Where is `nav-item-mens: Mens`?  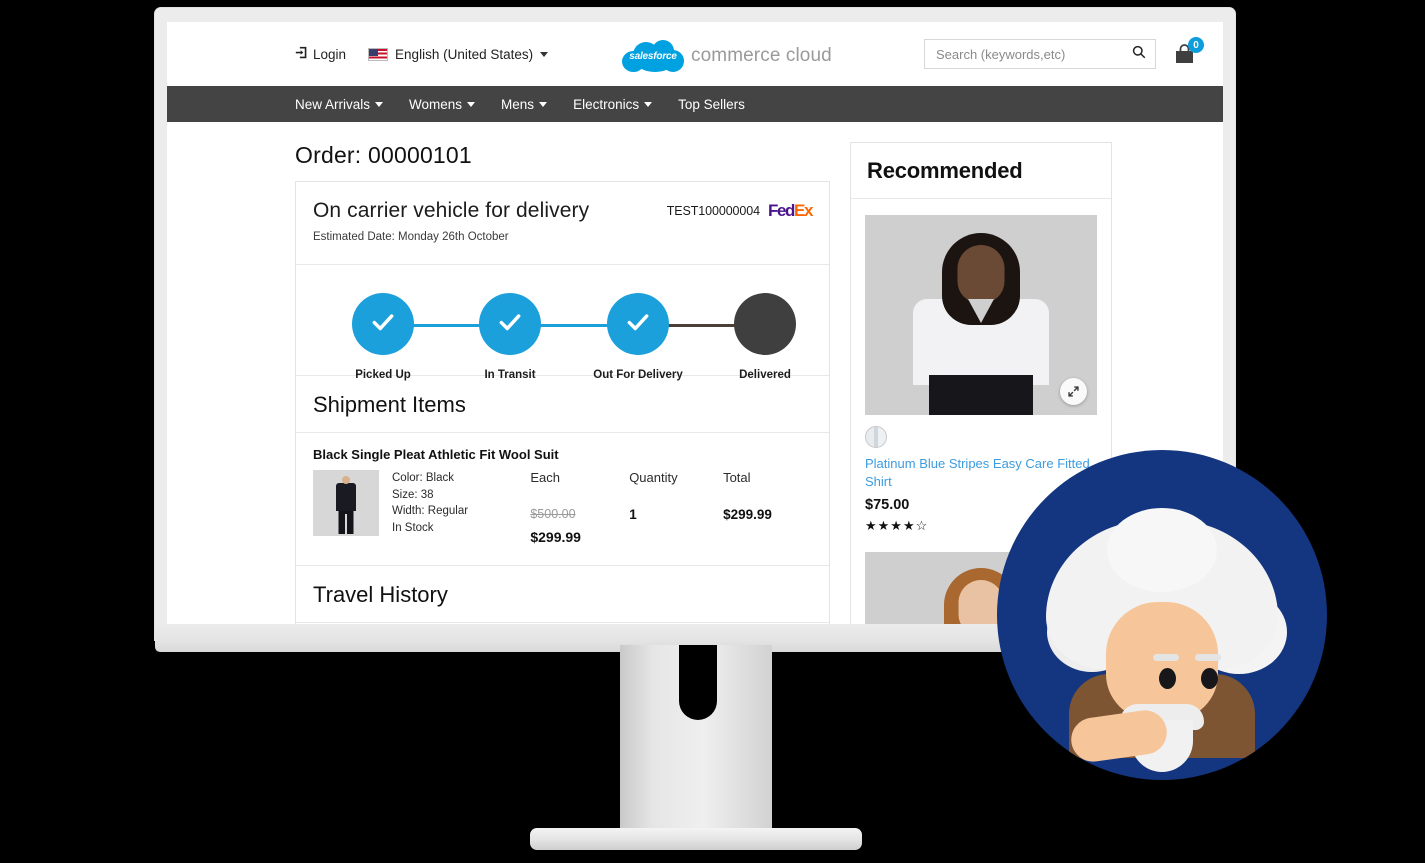
nav-item-mens: Mens is located at coordinates (524, 104).